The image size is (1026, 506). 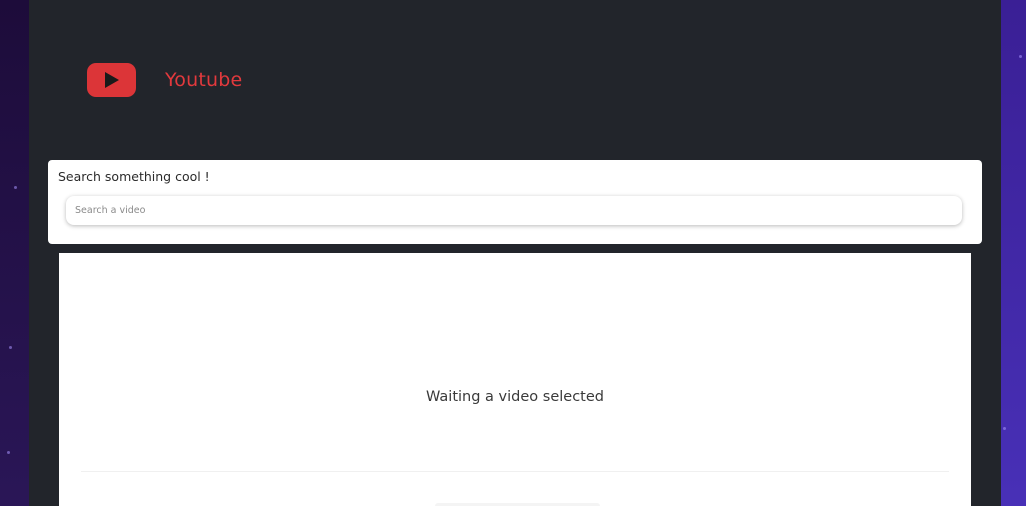 I want to click on app-header: Youtube, so click(x=164, y=80).